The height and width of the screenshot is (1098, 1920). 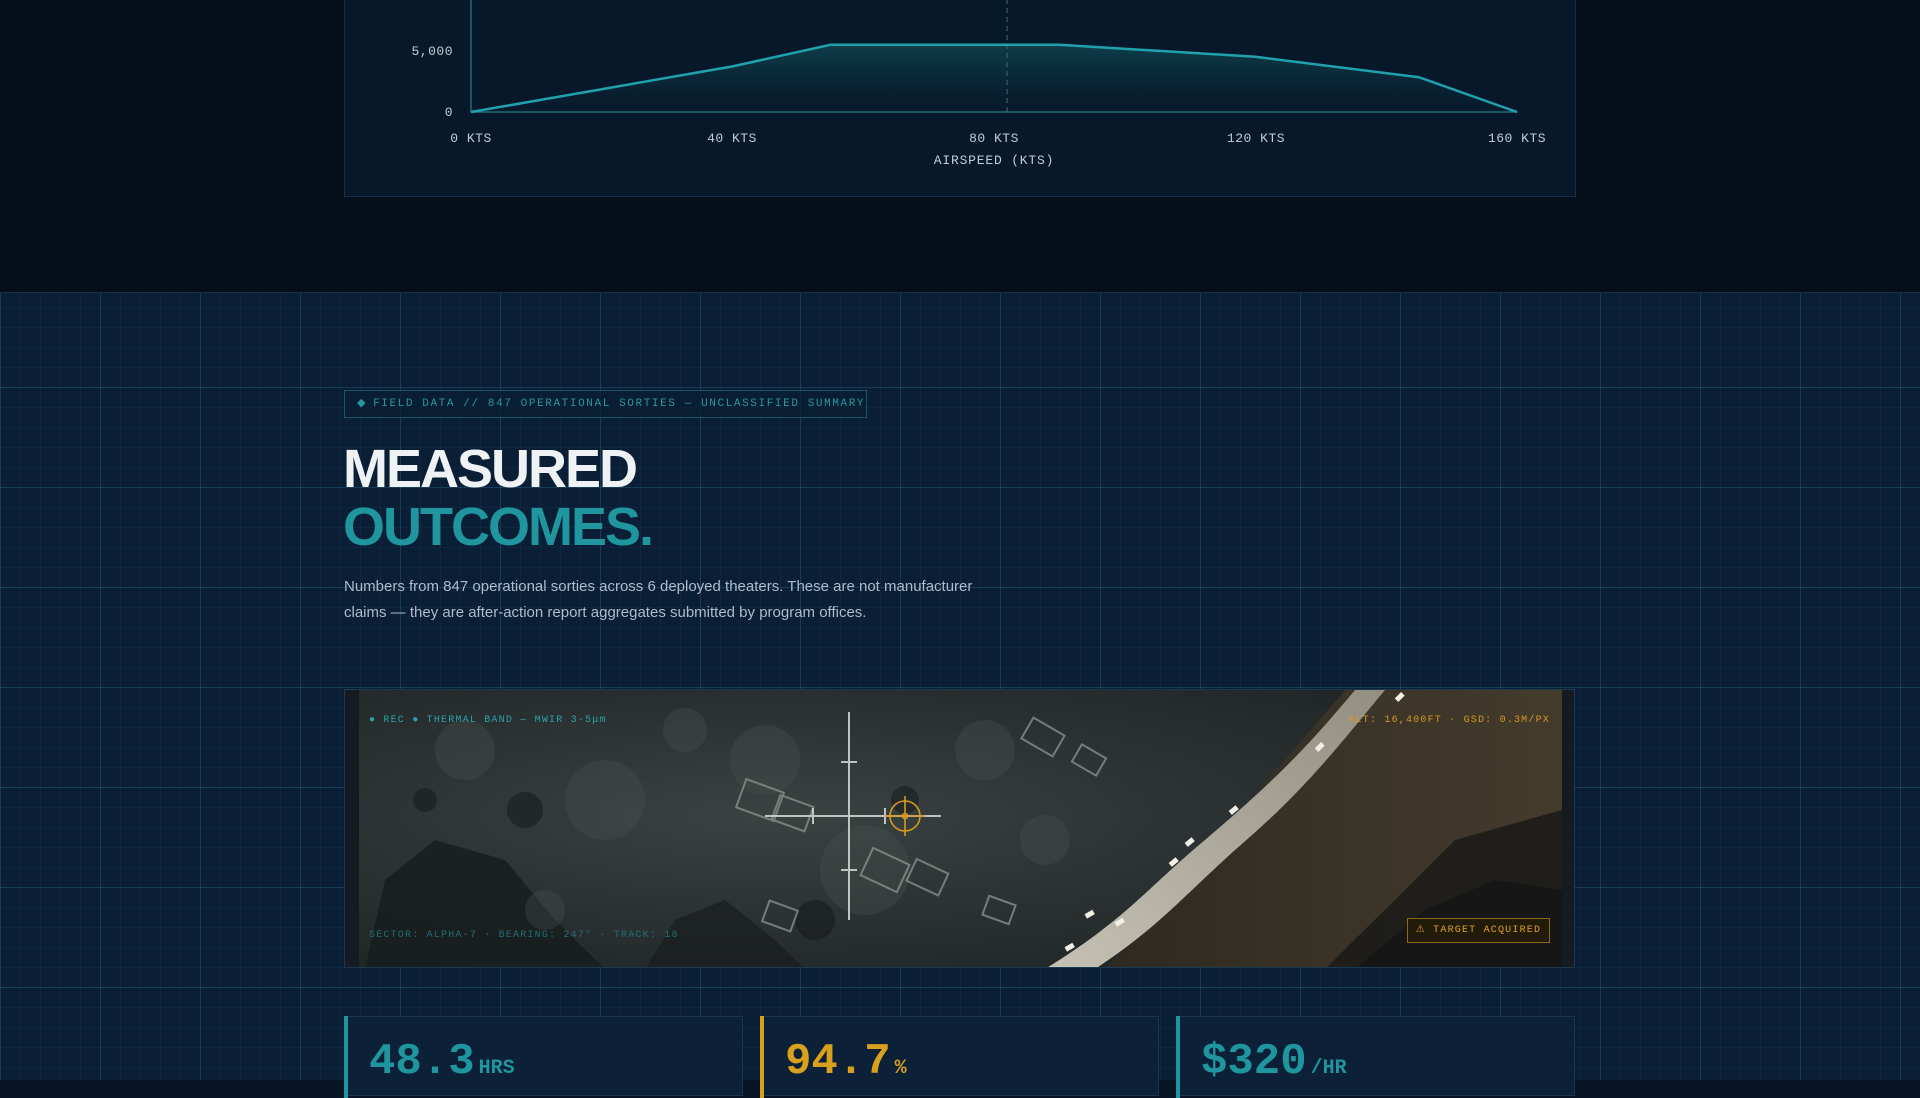 What do you see at coordinates (471, 138) in the screenshot?
I see `x-tick-label-0: 0 KTS` at bounding box center [471, 138].